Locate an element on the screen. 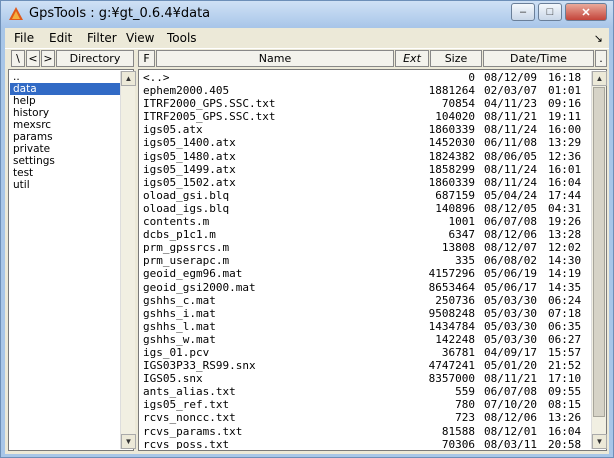 Image resolution: width=614 pixels, height=458 pixels. file-size: 4747241 is located at coordinates (451, 366).